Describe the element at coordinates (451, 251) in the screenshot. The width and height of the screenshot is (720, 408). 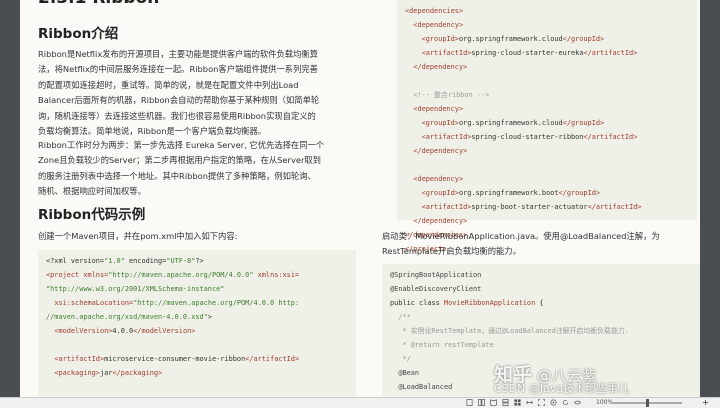
I see `text-line: RestTemplate开启负载均衡的能力。` at that location.